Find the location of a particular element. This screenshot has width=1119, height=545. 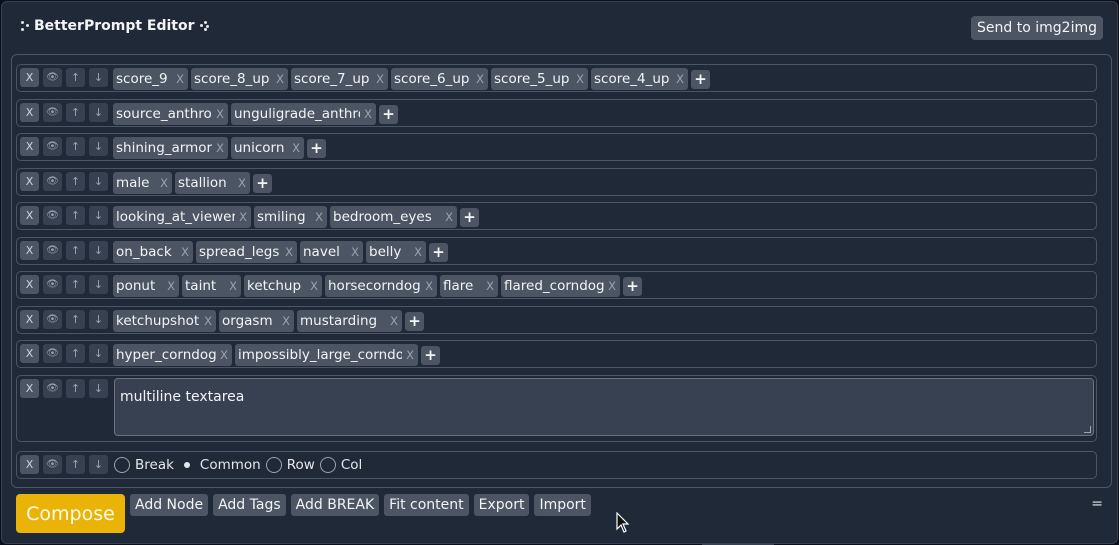

tag-chip: ponut X is located at coordinates (146, 286).